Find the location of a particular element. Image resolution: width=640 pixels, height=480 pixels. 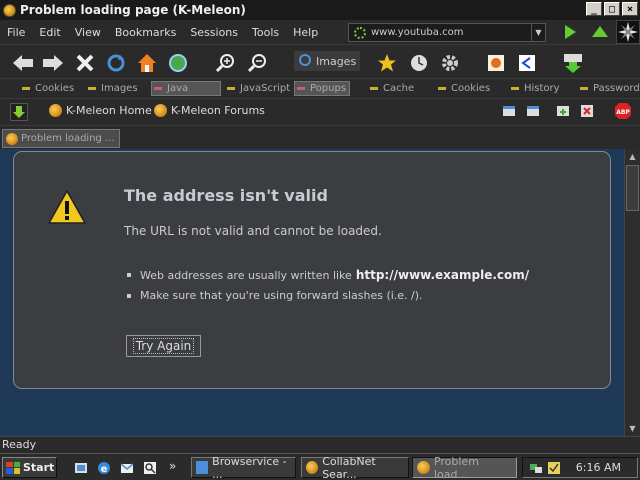

try-again-button: Try Again is located at coordinates (163, 346).